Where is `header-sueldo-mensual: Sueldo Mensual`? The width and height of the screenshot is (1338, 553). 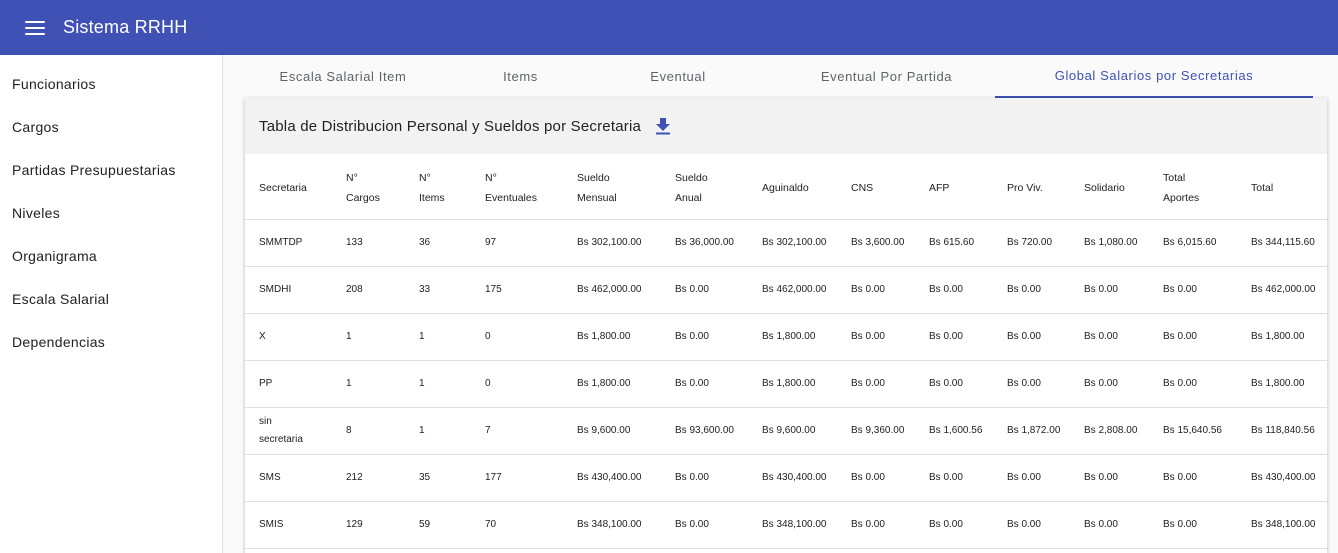
header-sueldo-mensual: Sueldo Mensual is located at coordinates (612, 189).